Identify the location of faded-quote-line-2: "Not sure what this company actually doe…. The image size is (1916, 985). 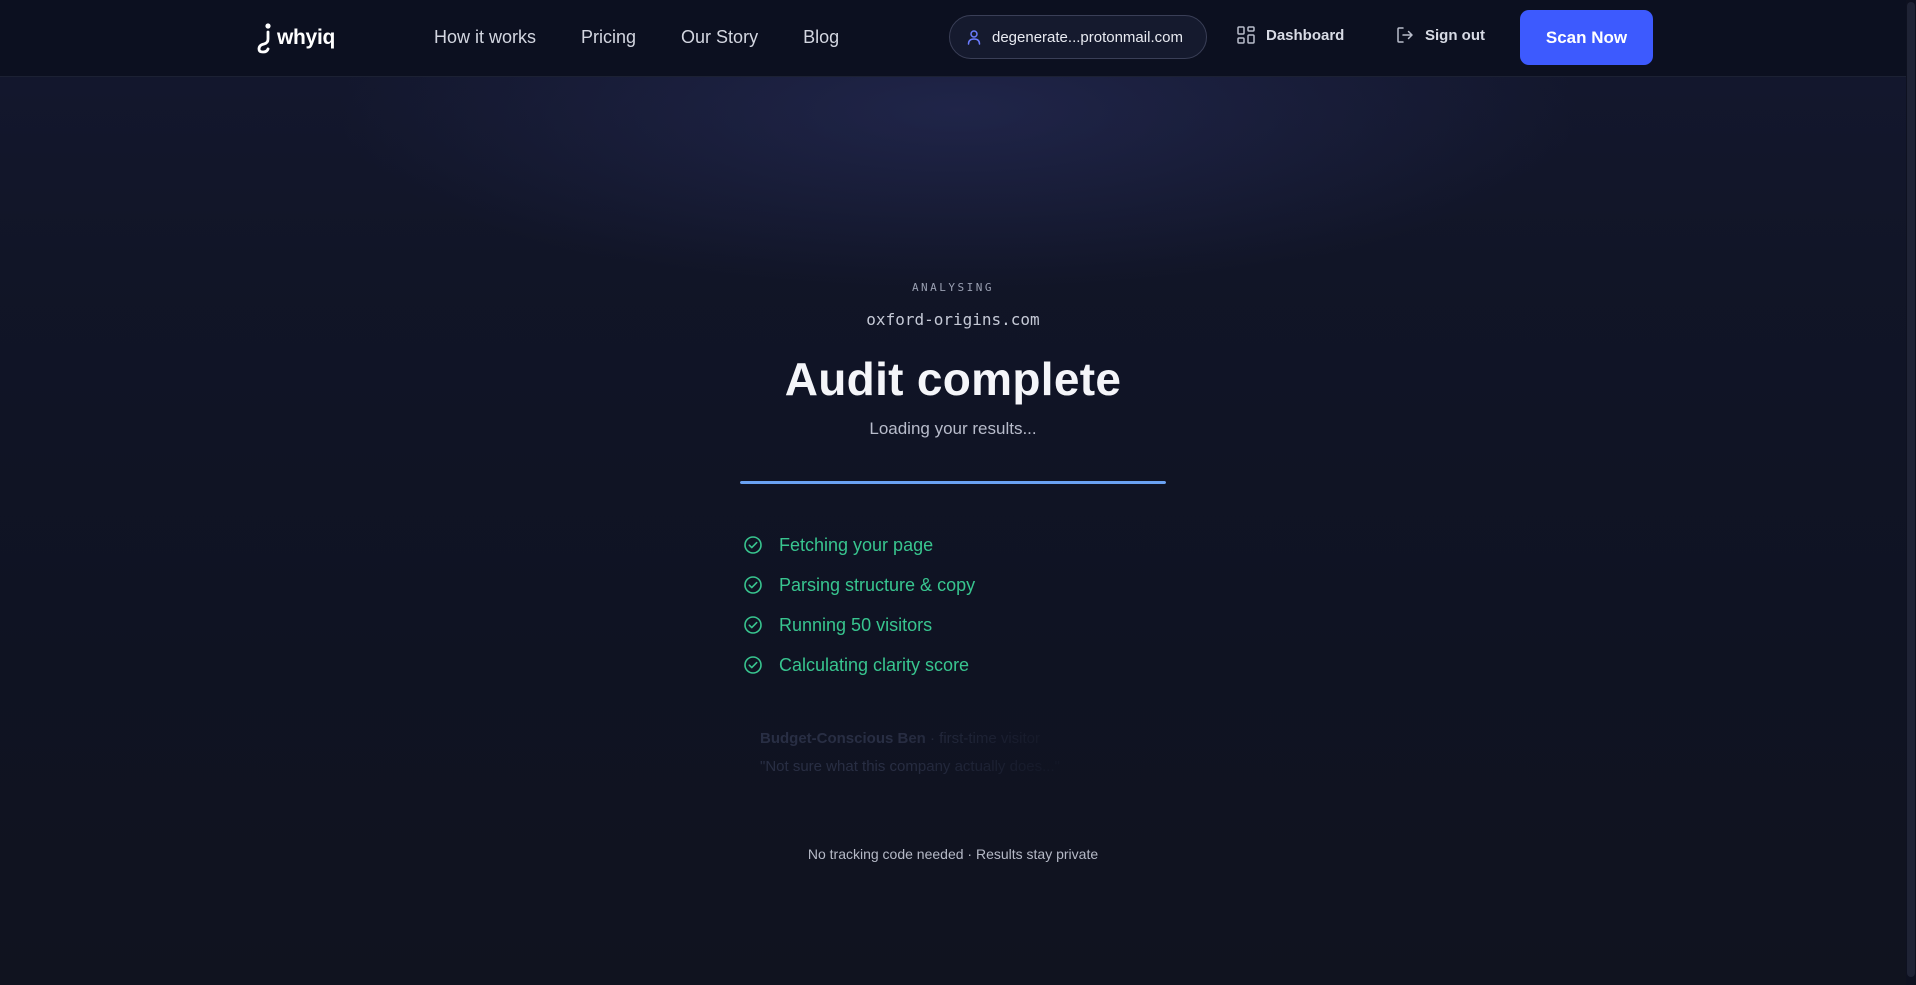
(910, 766).